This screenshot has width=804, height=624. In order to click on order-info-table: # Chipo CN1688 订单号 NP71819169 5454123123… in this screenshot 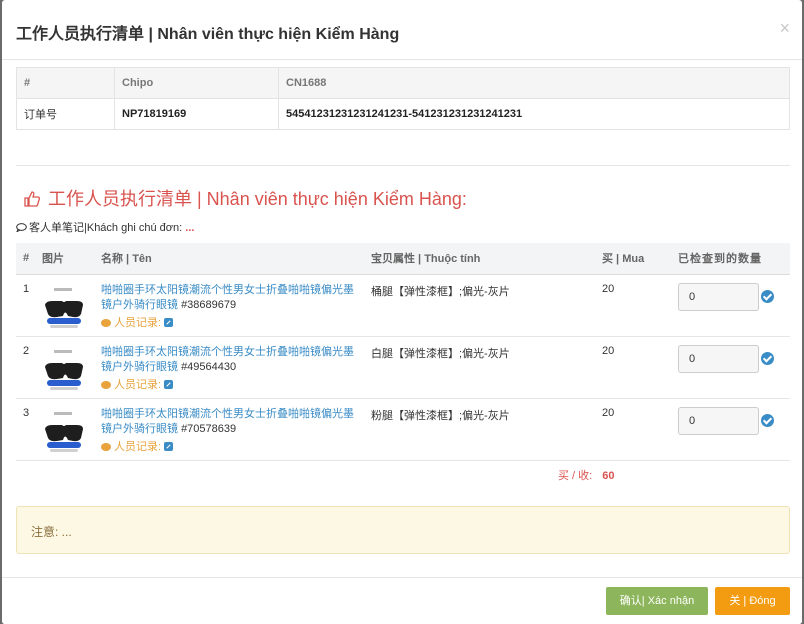, I will do `click(403, 98)`.